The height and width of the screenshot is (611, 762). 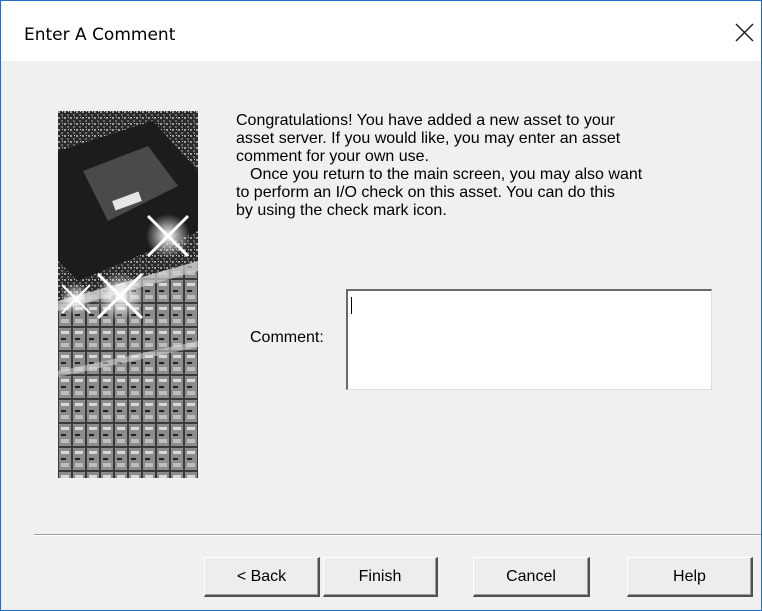 I want to click on wizard-side-image, so click(x=128, y=294).